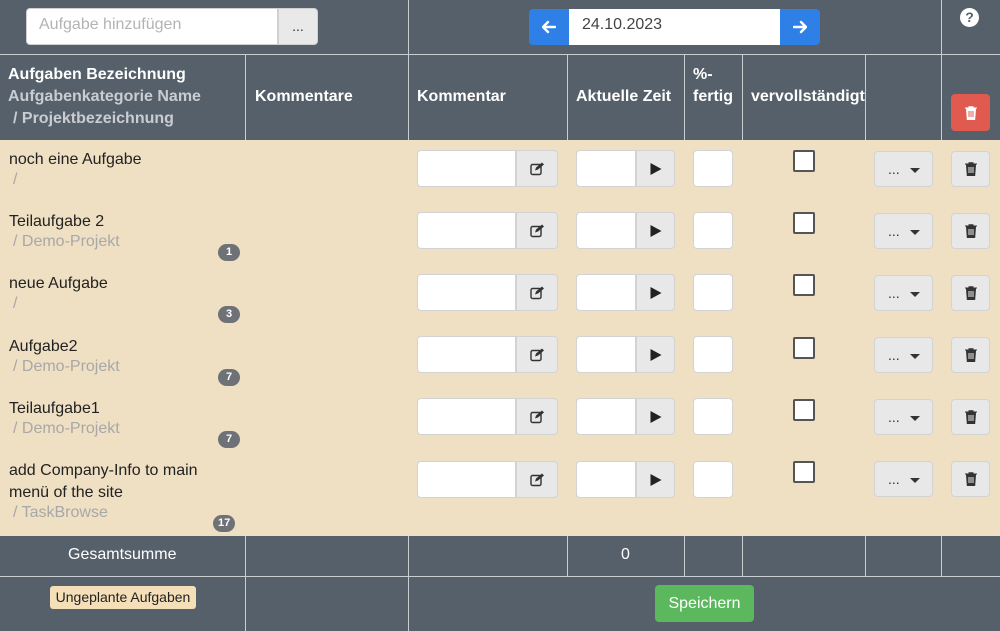 This screenshot has width=1000, height=631. Describe the element at coordinates (104, 96) in the screenshot. I see `header-category: Aufgabenkategorie Name` at that location.